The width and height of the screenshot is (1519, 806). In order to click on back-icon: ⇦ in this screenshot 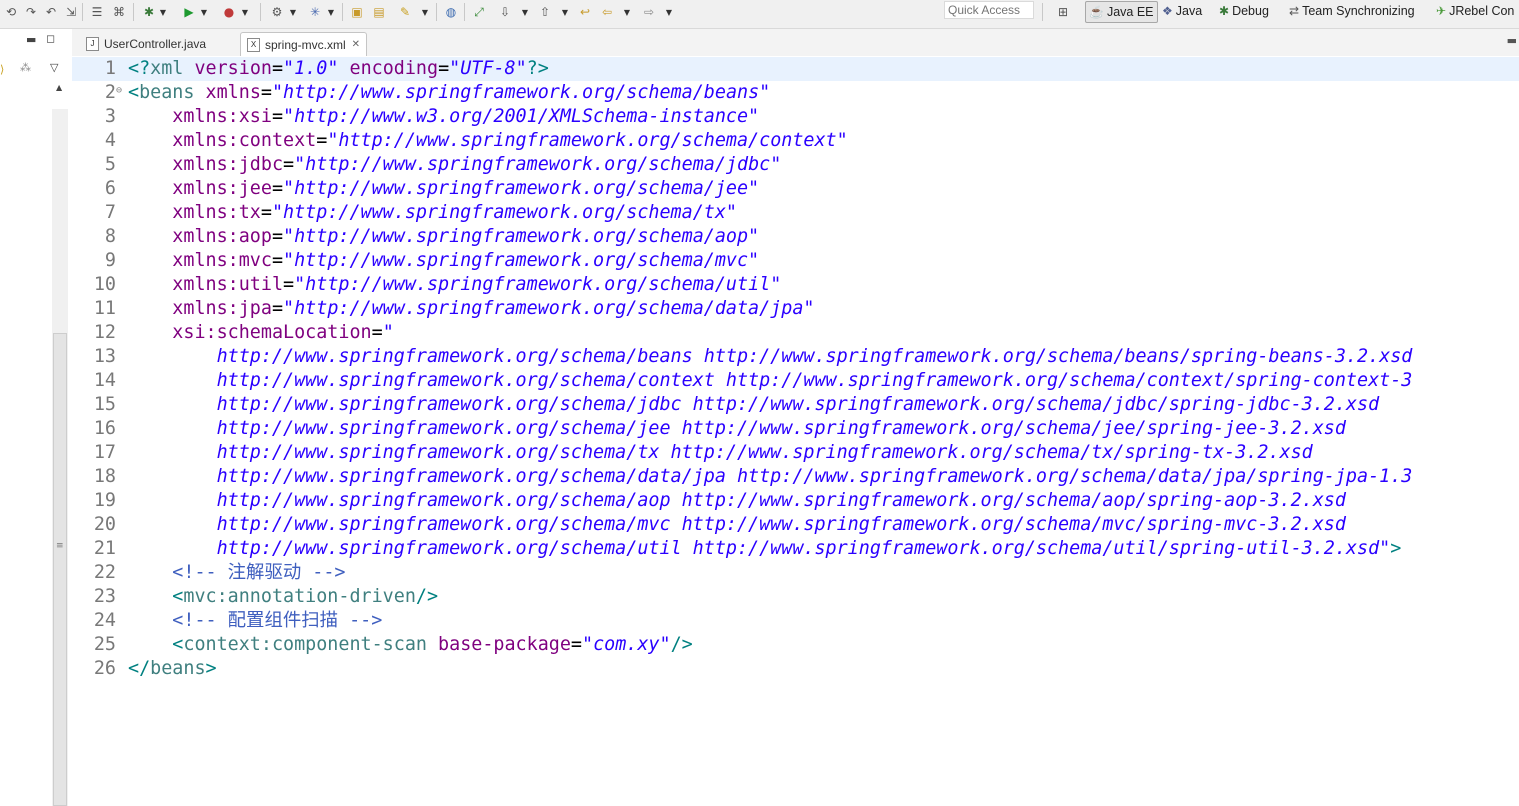, I will do `click(607, 12)`.